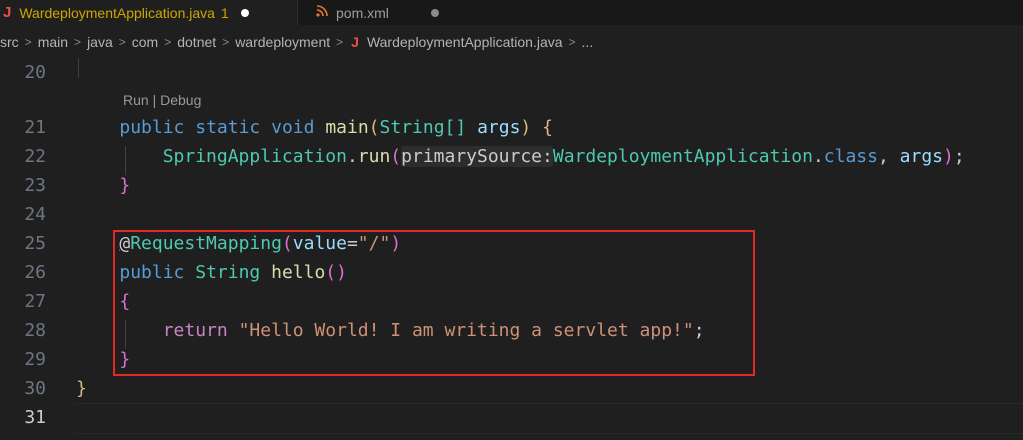  I want to click on tab-pom-xml: pom.xml, so click(368, 12).